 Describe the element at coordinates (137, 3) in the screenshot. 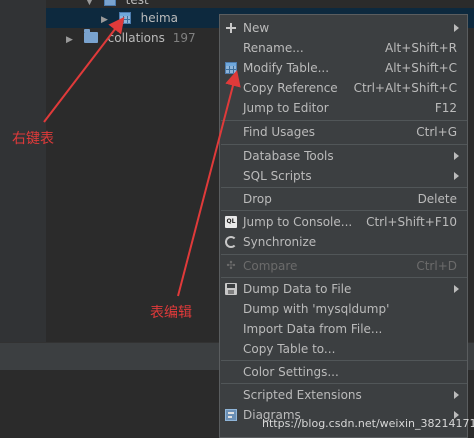

I see `tree-node-db-label: test` at that location.